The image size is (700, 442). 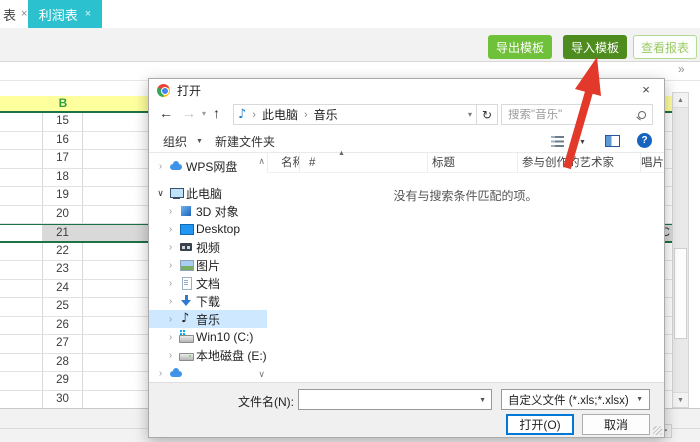 I want to click on cell-b: 20, so click(x=63, y=214).